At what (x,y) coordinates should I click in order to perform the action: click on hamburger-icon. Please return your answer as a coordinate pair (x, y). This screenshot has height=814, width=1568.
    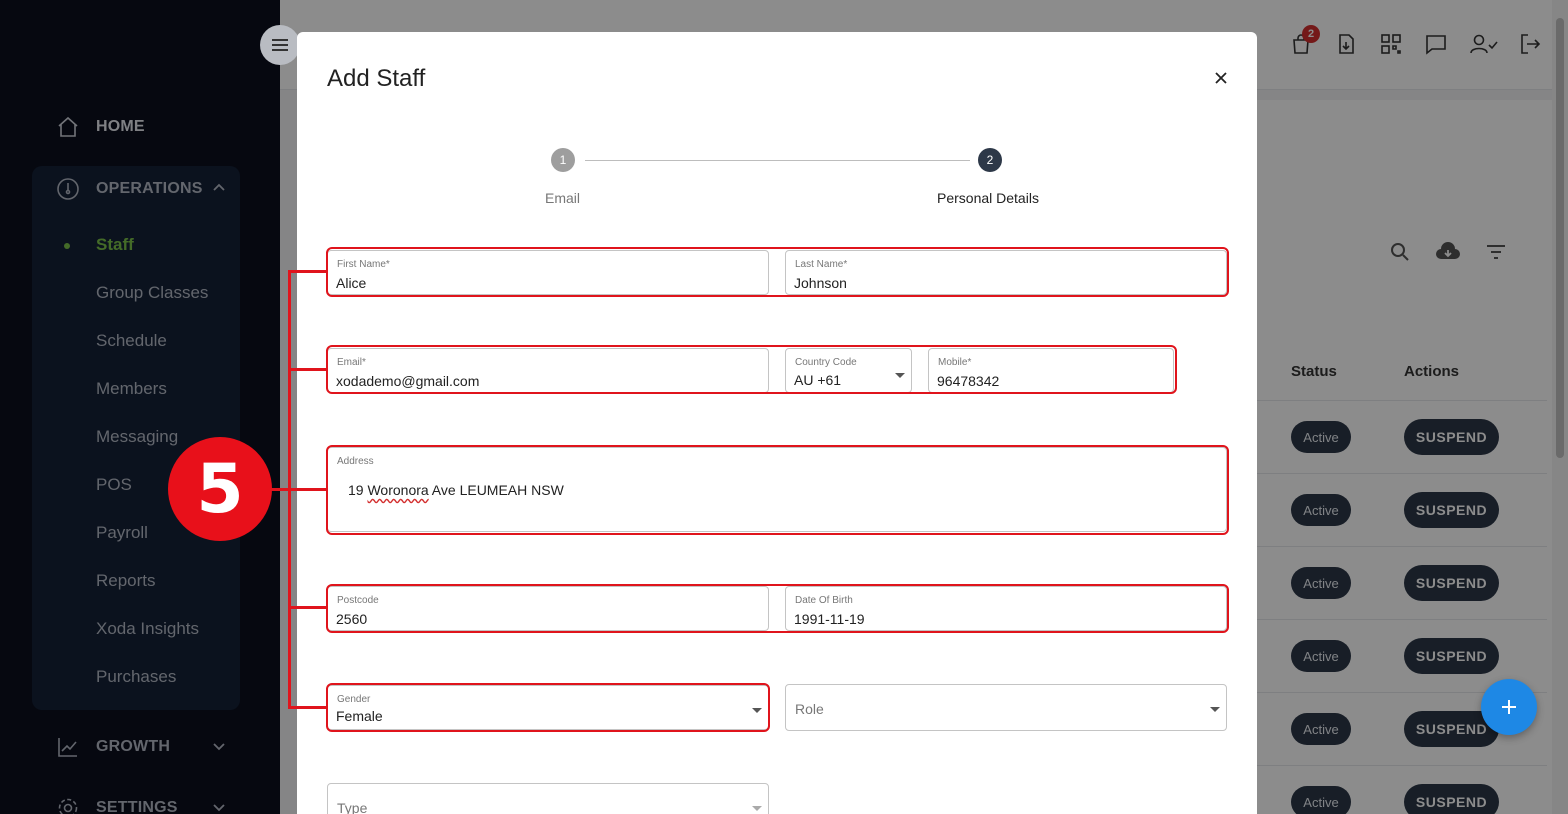
    Looking at the image, I should click on (280, 45).